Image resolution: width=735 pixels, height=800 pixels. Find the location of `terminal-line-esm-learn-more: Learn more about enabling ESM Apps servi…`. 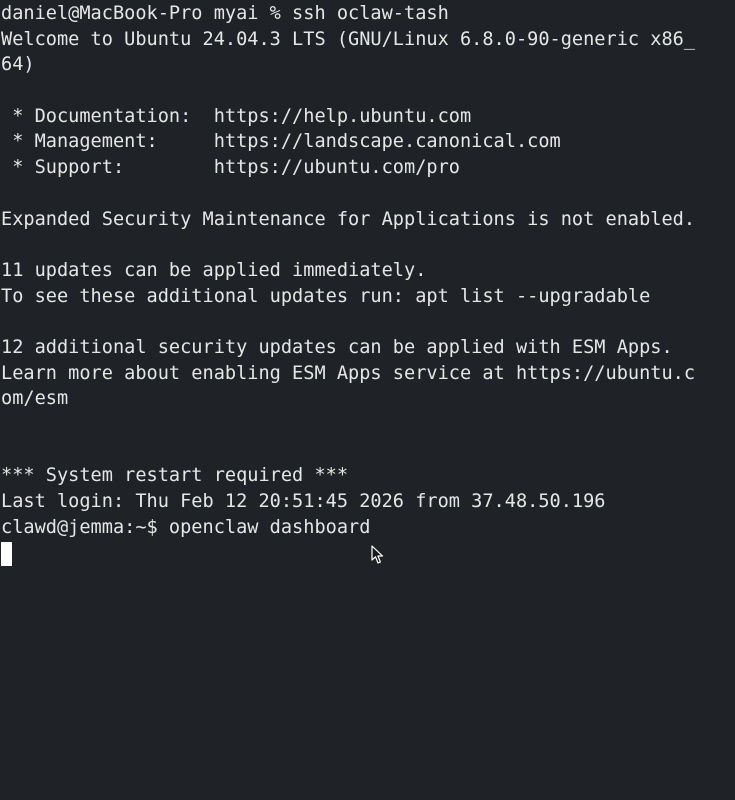

terminal-line-esm-learn-more: Learn more about enabling ESM Apps servi… is located at coordinates (348, 373).